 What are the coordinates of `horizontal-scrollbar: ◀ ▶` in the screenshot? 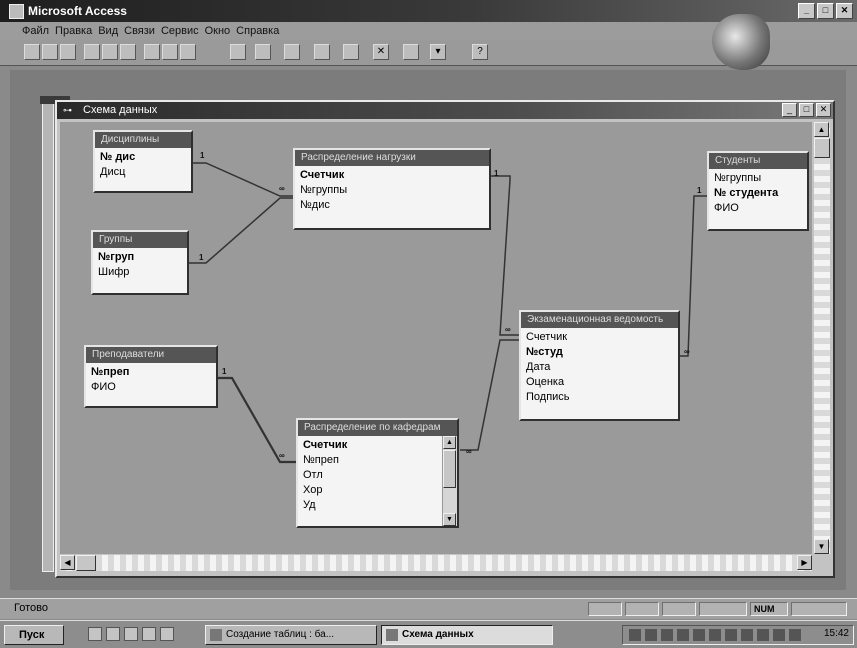 It's located at (436, 563).